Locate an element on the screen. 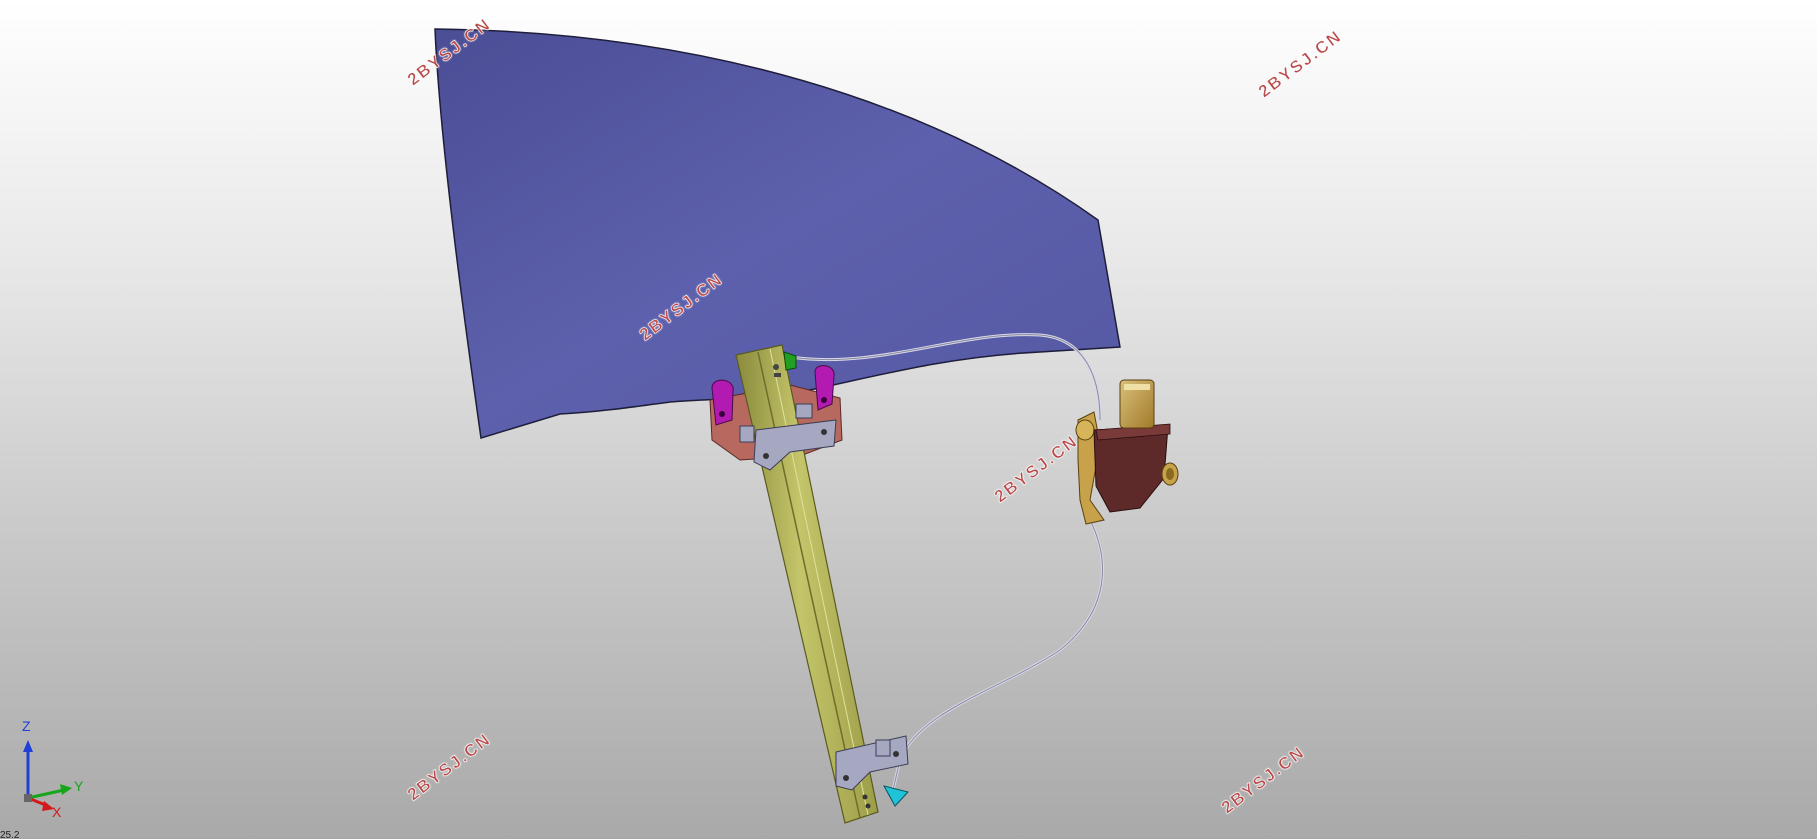  status-readout: 25.2 is located at coordinates (10, 834).